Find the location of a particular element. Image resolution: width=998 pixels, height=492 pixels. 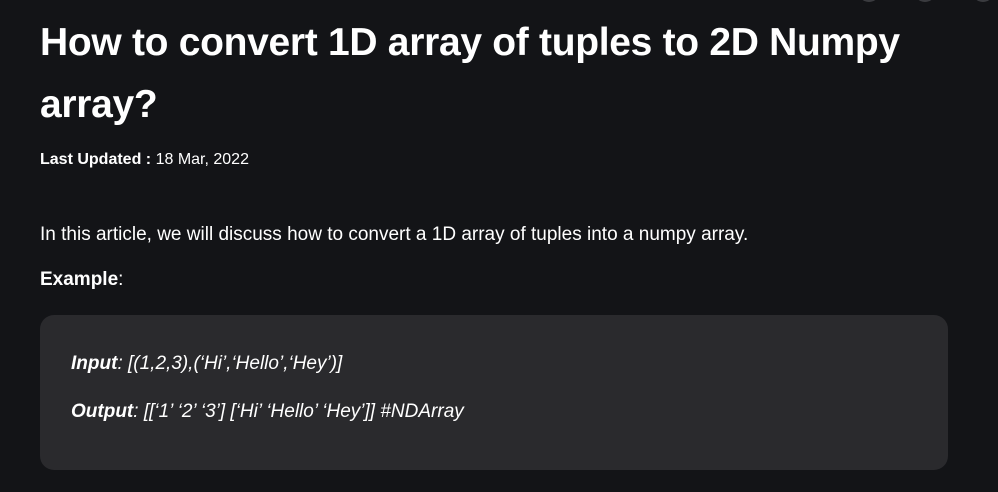

input-label: Input is located at coordinates (94, 363).